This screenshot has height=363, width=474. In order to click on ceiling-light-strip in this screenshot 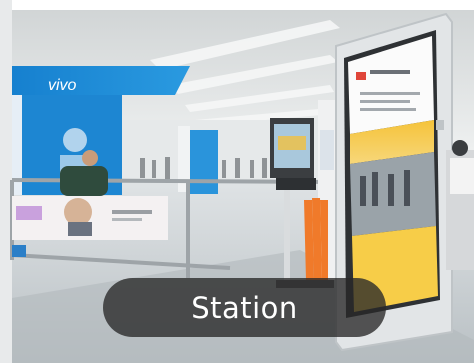, I will do `click(237, 5)`.